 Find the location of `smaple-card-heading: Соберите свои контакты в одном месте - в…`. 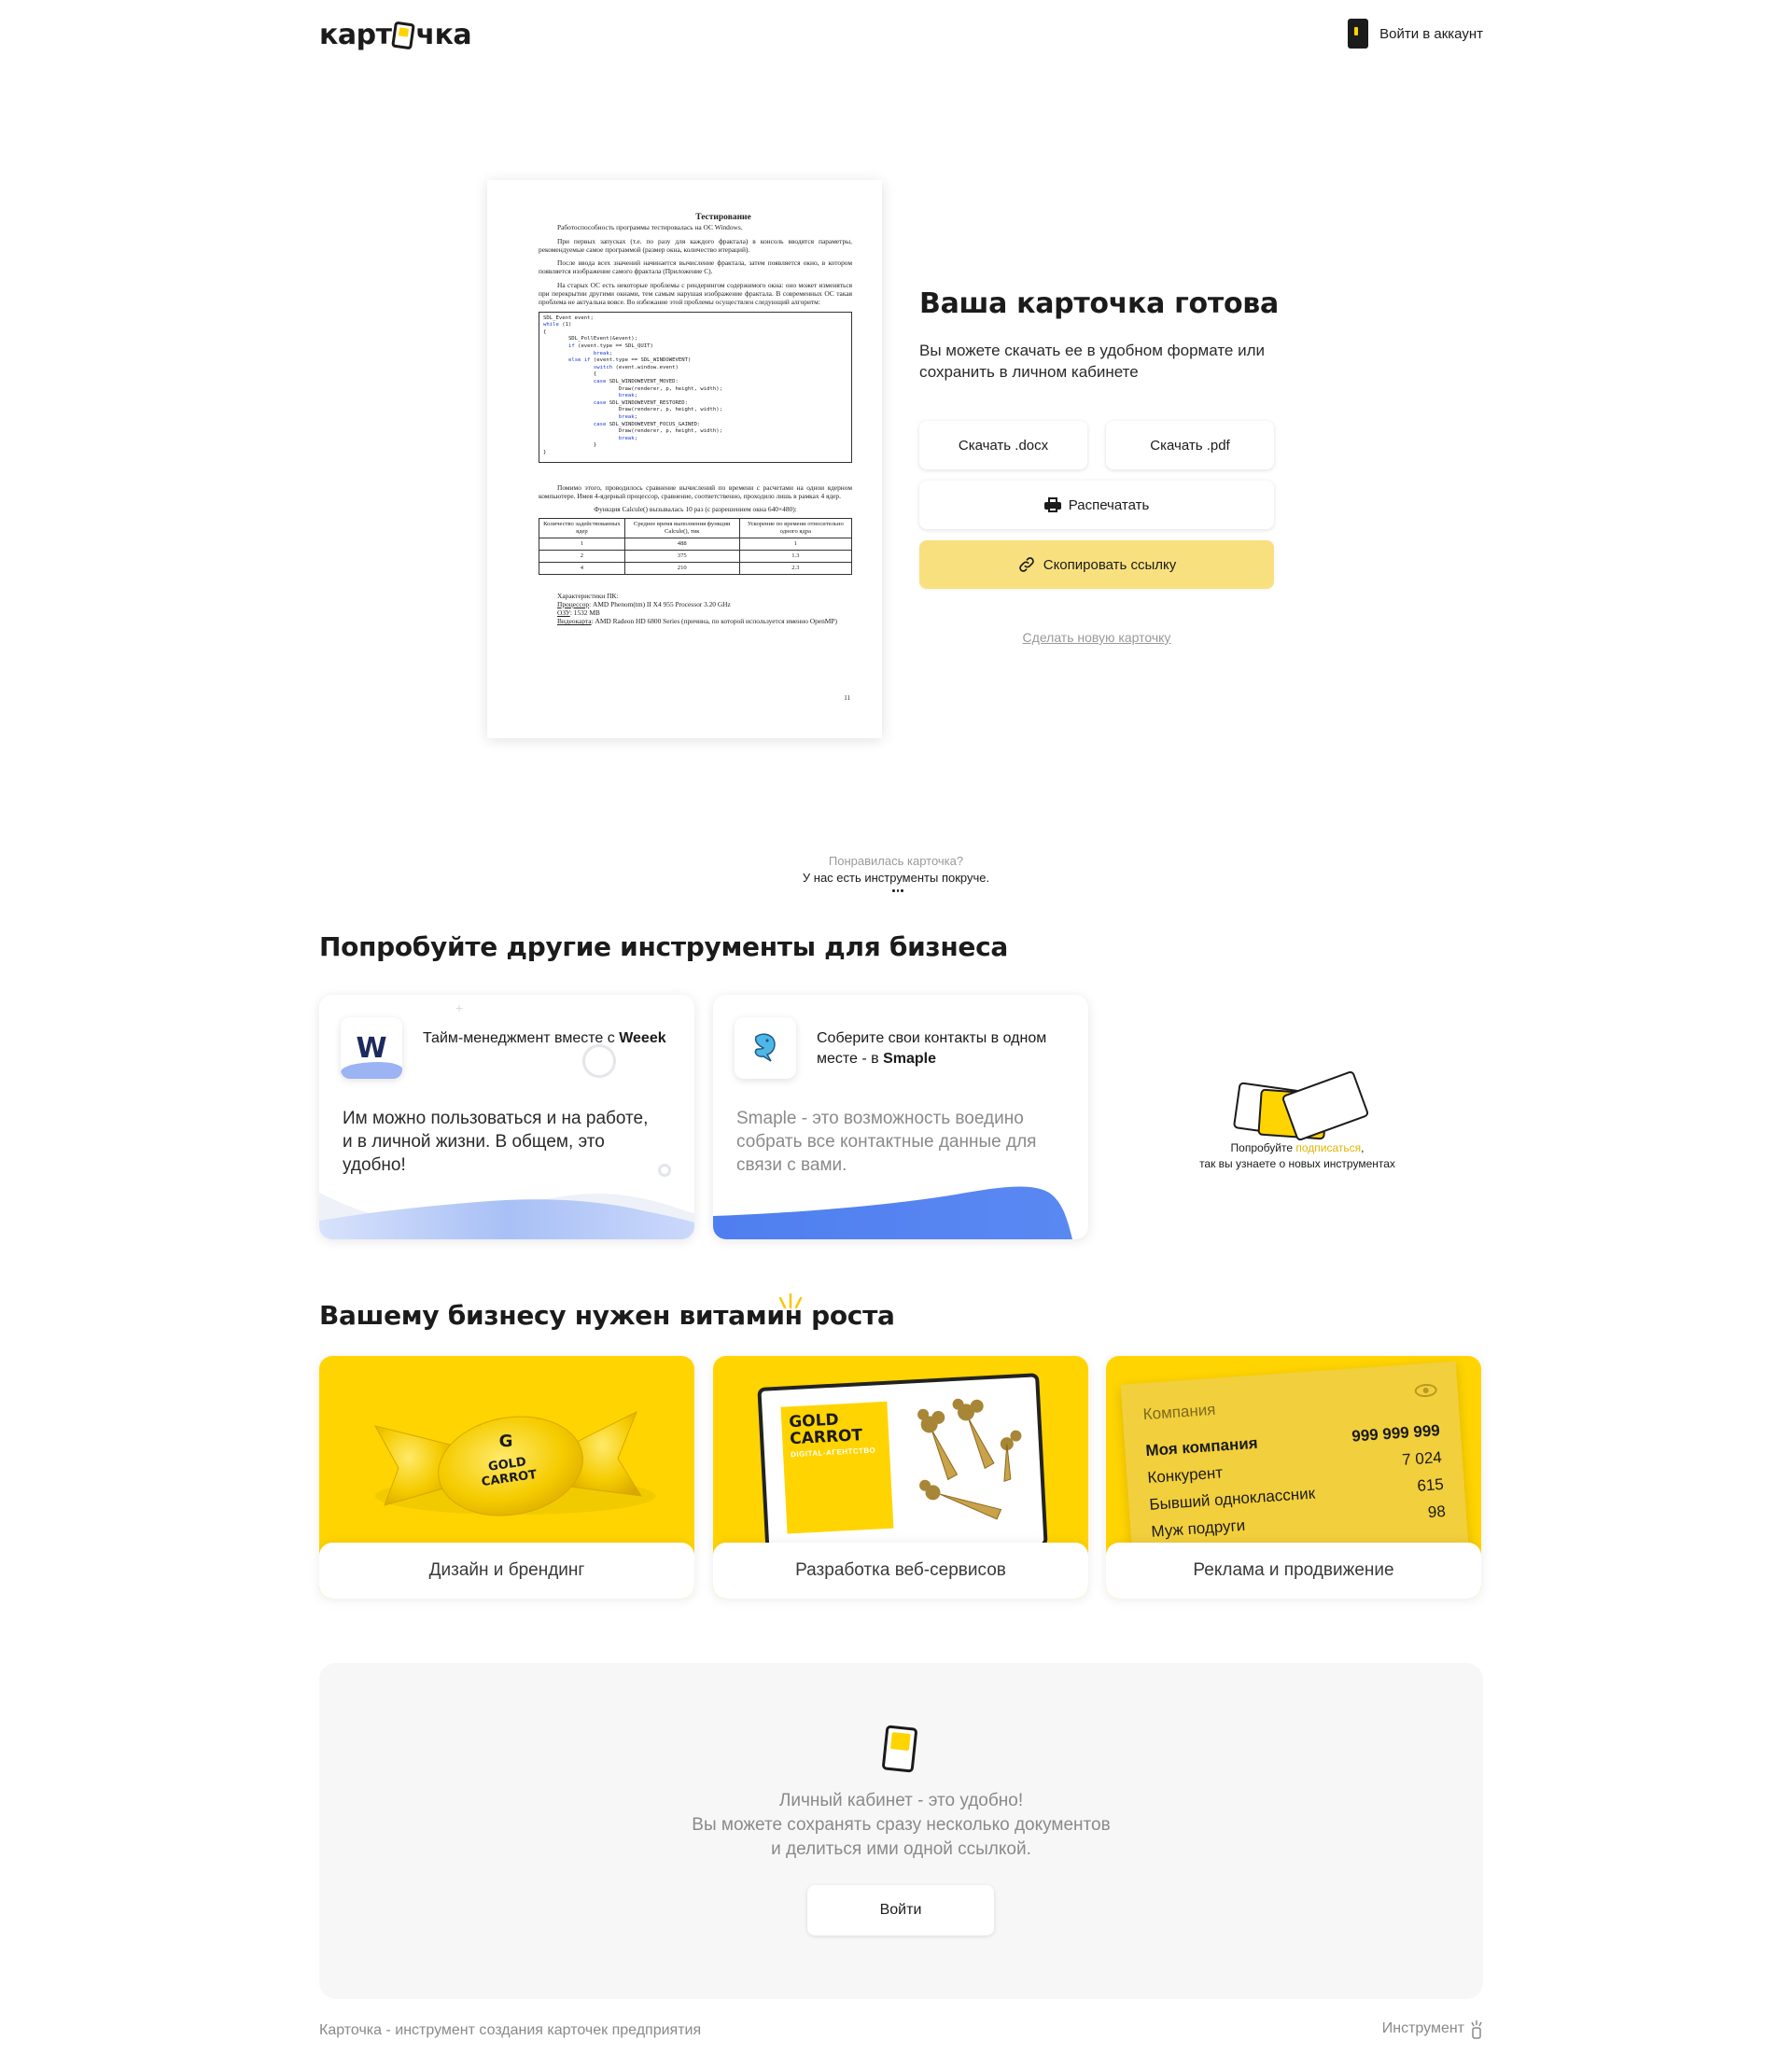

smaple-card-heading: Соберите свои контакты в одном месте - в… is located at coordinates (943, 1048).